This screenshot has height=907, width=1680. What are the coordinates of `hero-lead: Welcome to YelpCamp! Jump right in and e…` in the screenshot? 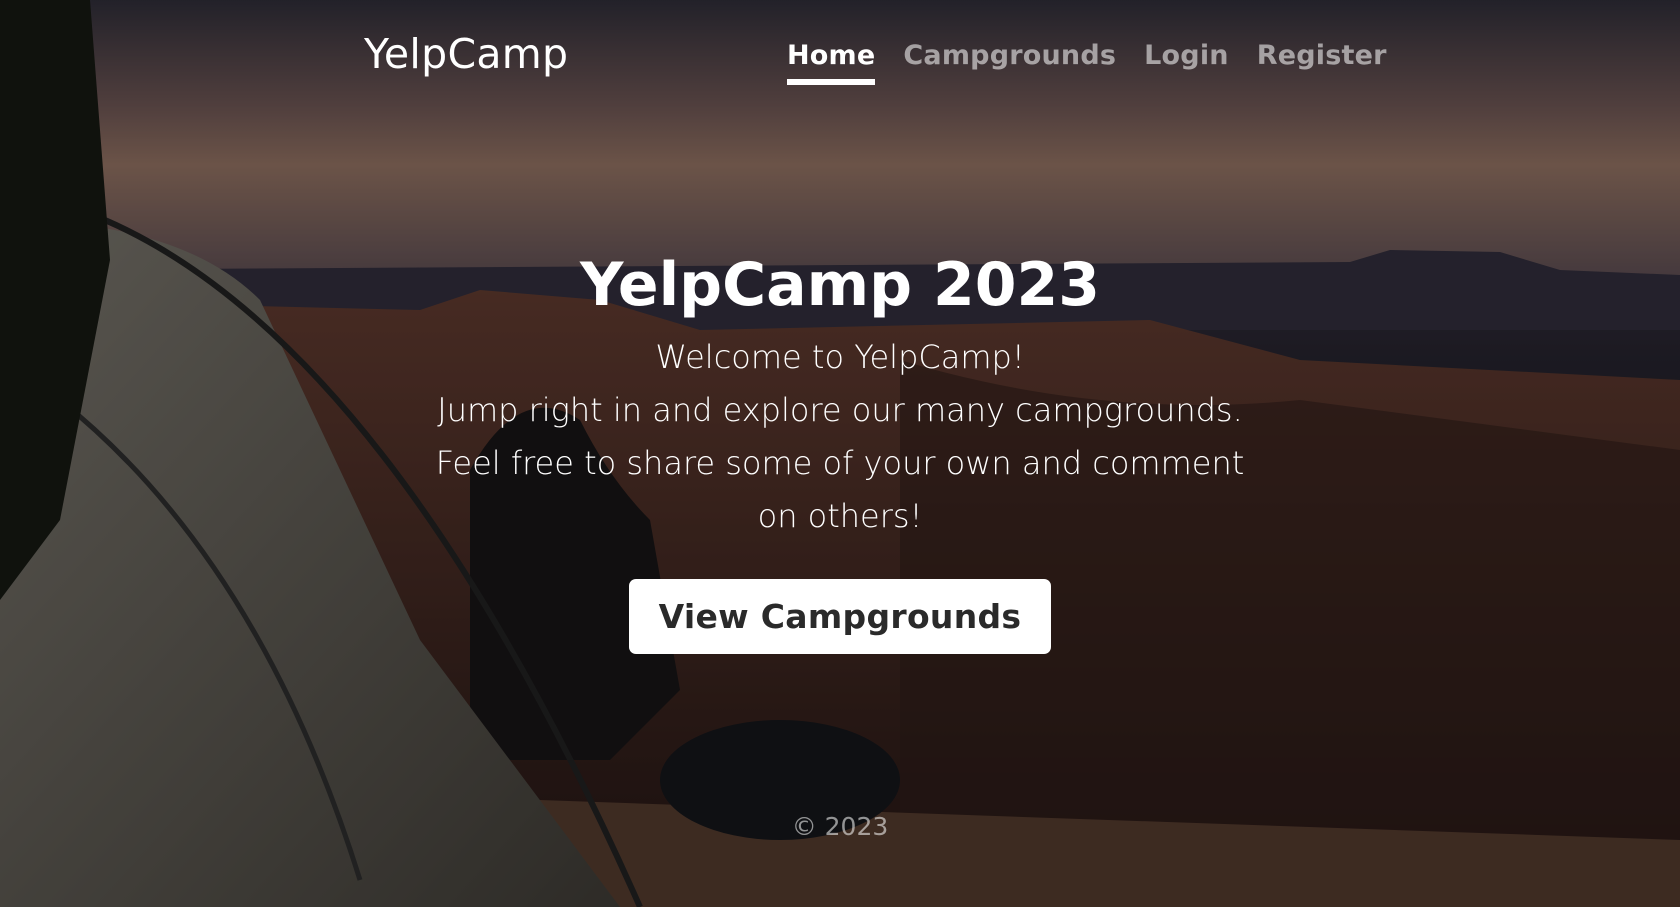 It's located at (840, 437).